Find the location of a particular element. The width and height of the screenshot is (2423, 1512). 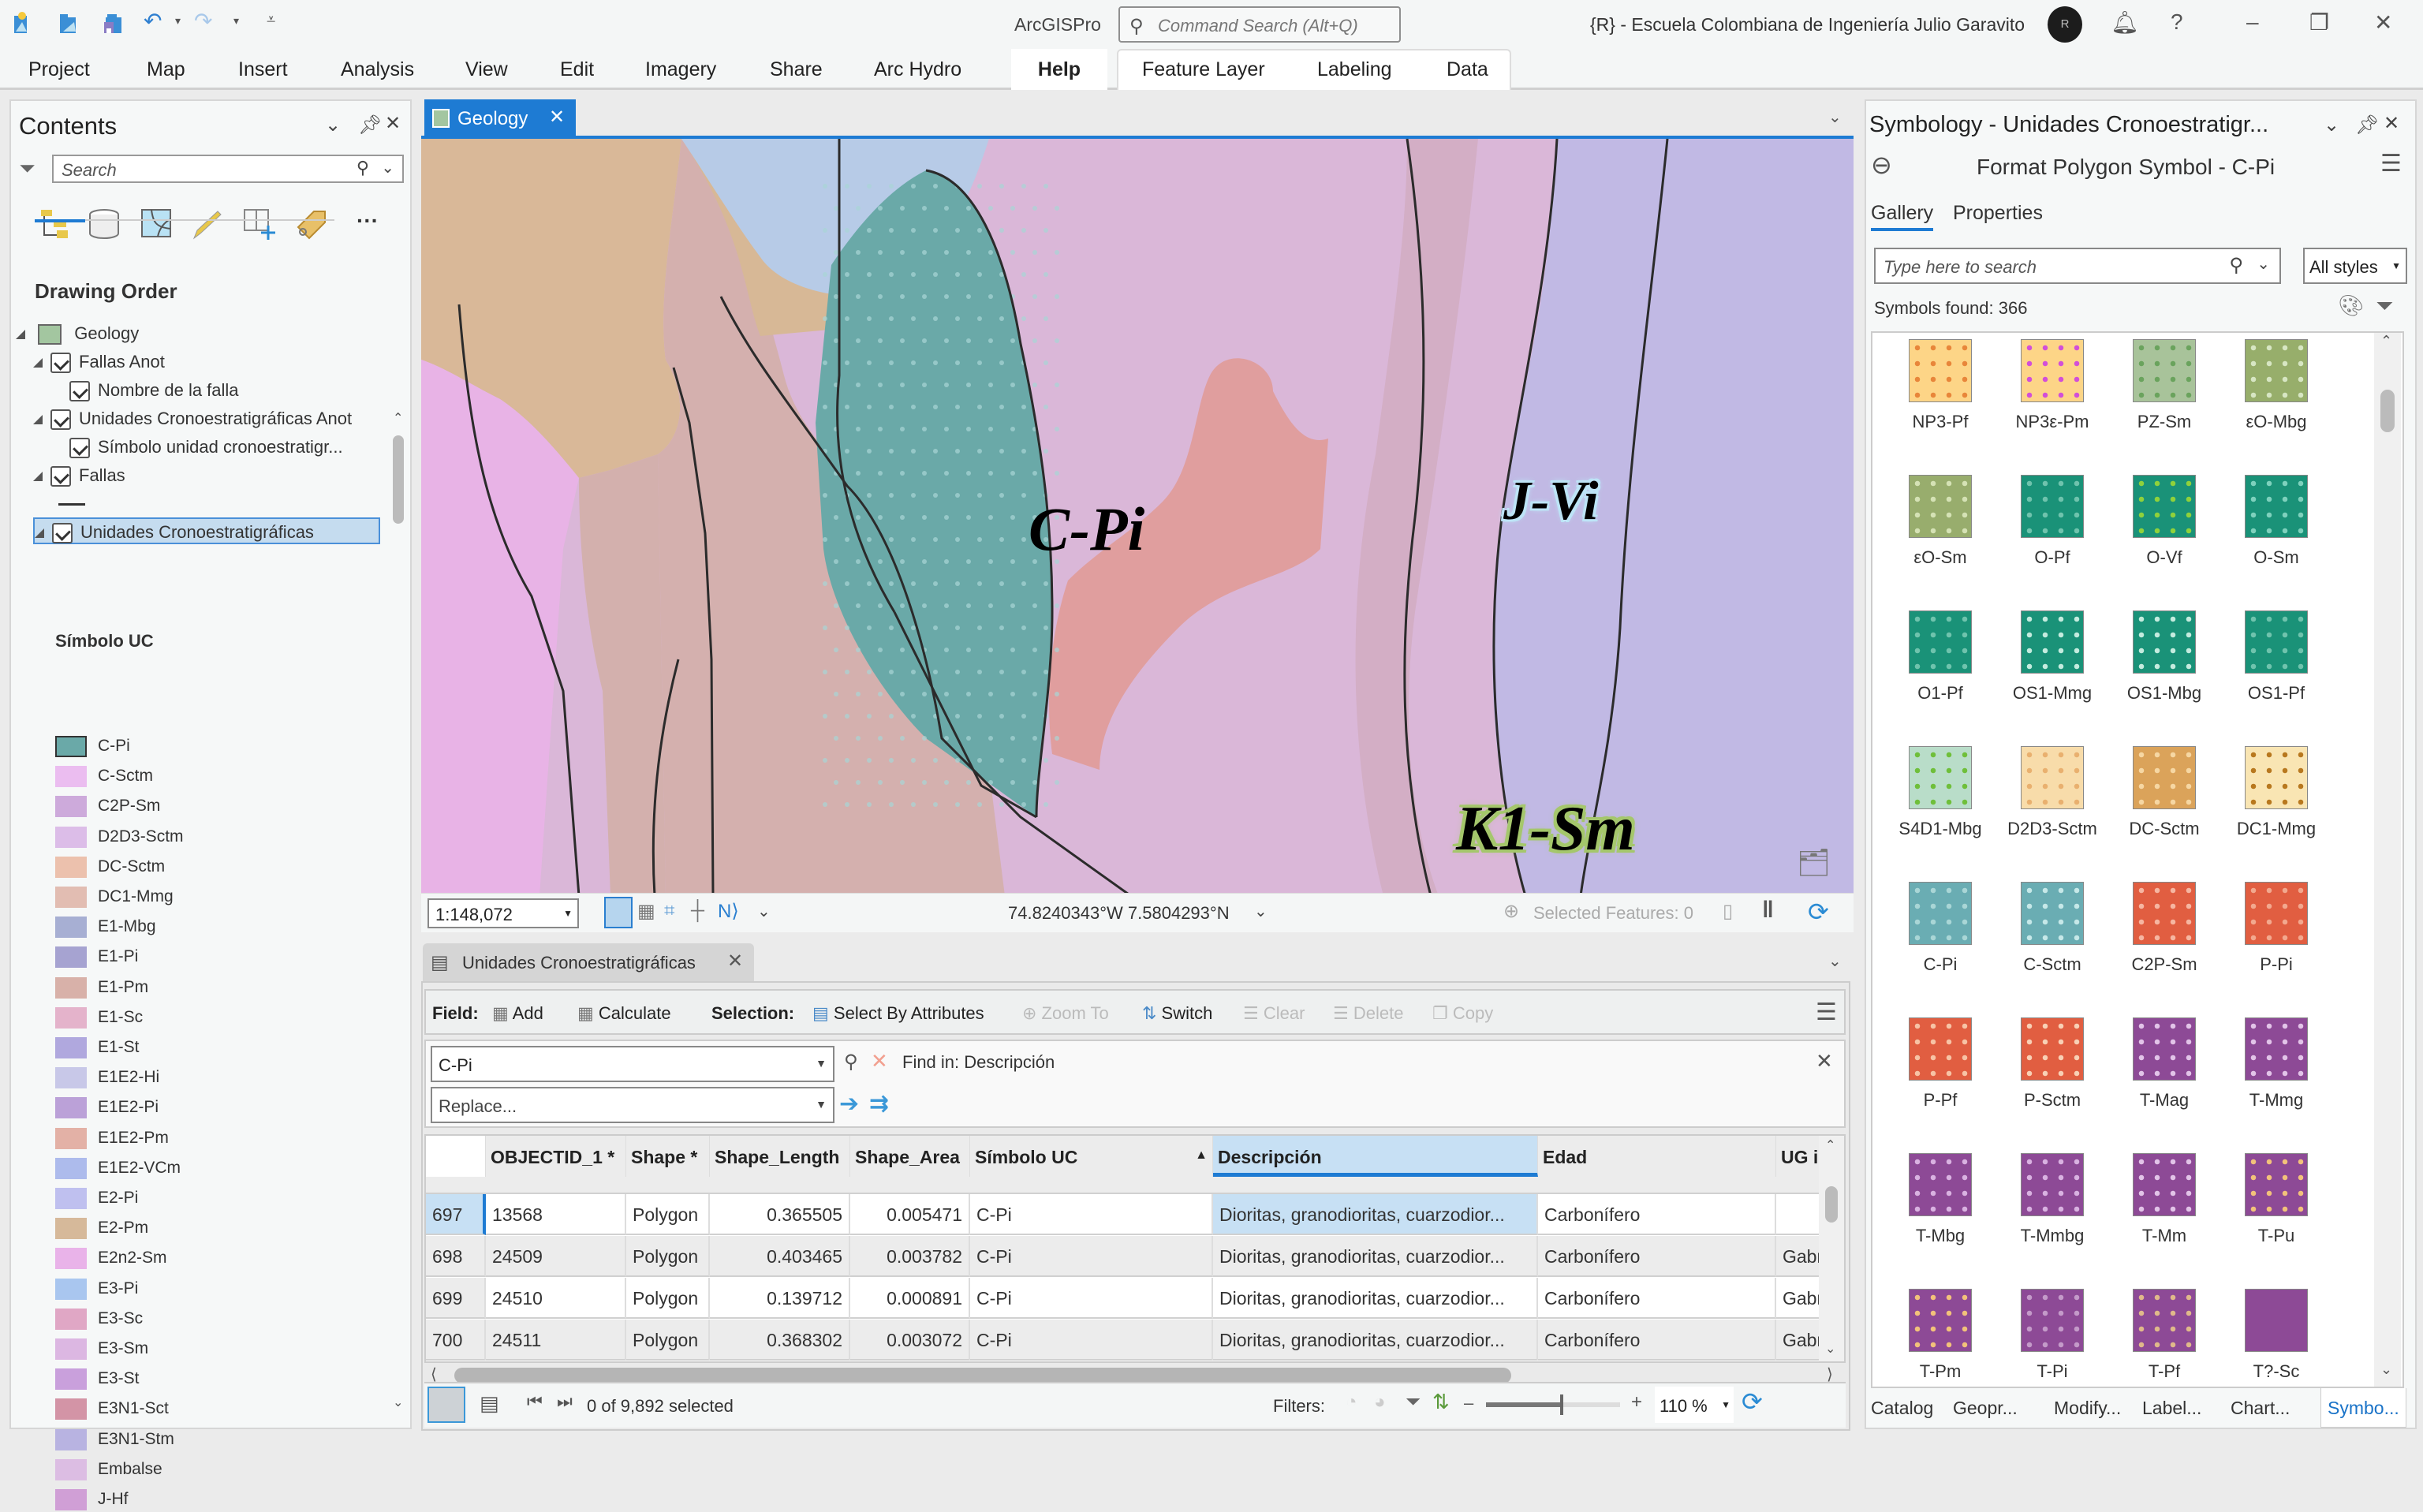

copy-selection-button: ❐ Copy is located at coordinates (1462, 1013).